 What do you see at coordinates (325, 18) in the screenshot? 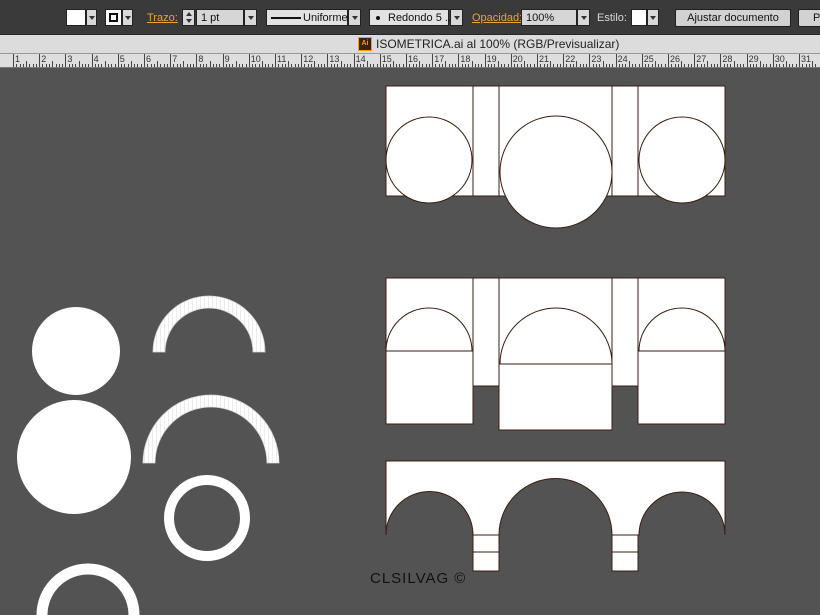
I see `stroke-profile-value: Uniforme` at bounding box center [325, 18].